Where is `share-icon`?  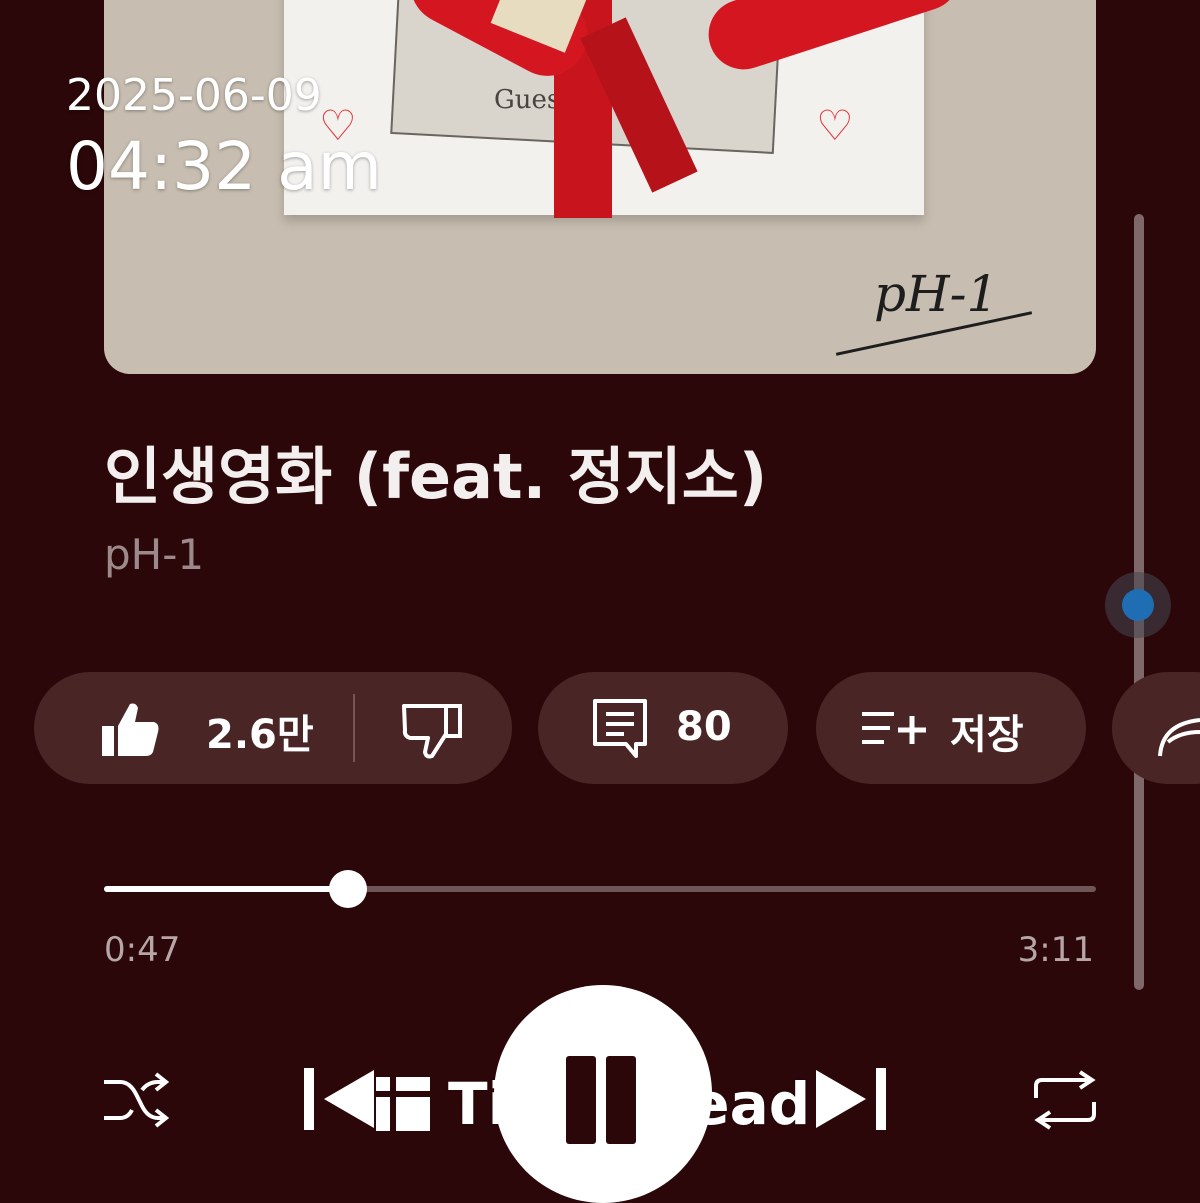
share-icon is located at coordinates (1178, 732).